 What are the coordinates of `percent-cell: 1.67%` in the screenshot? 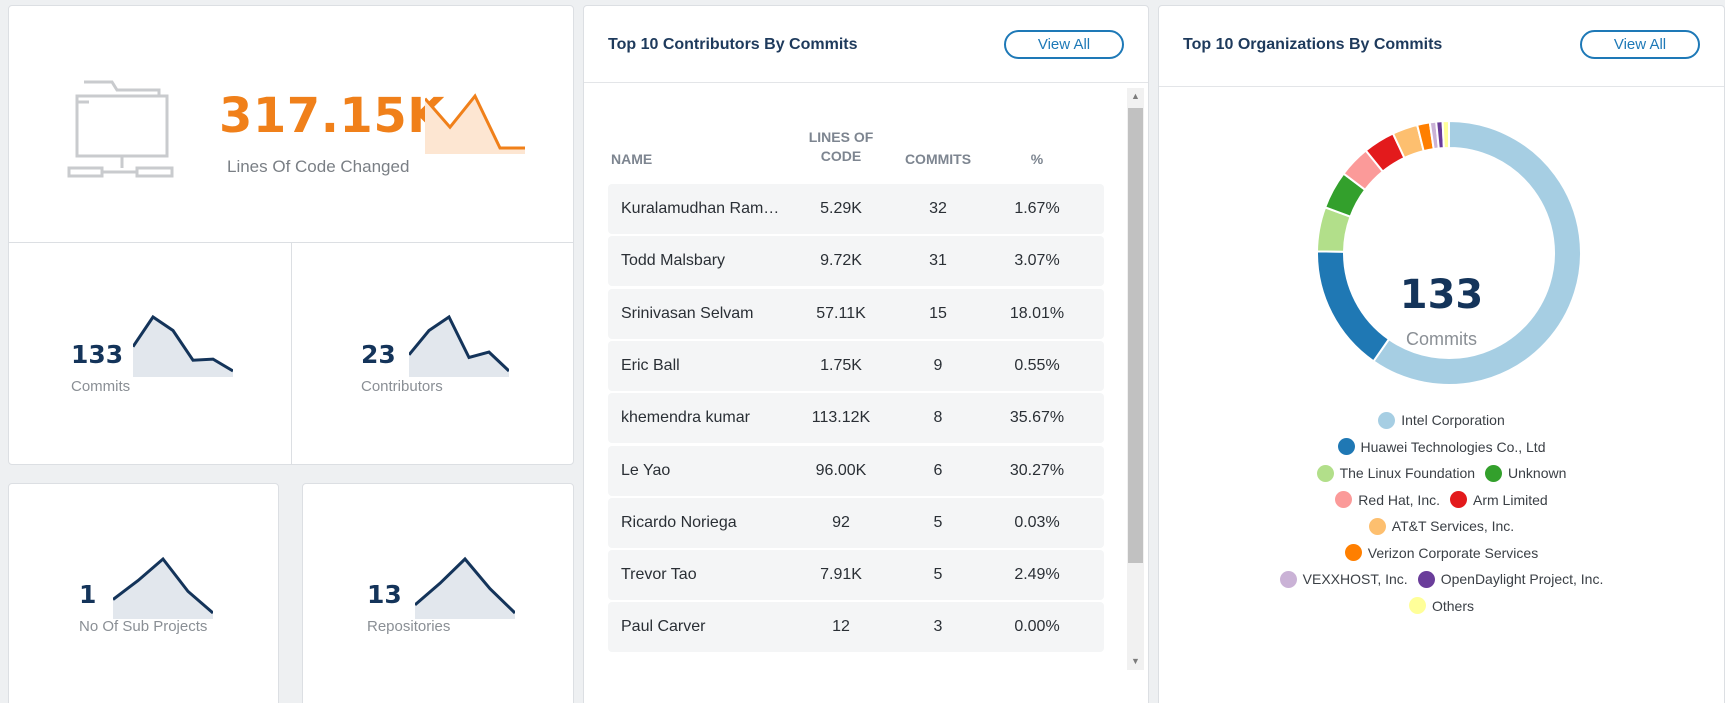 It's located at (1037, 208).